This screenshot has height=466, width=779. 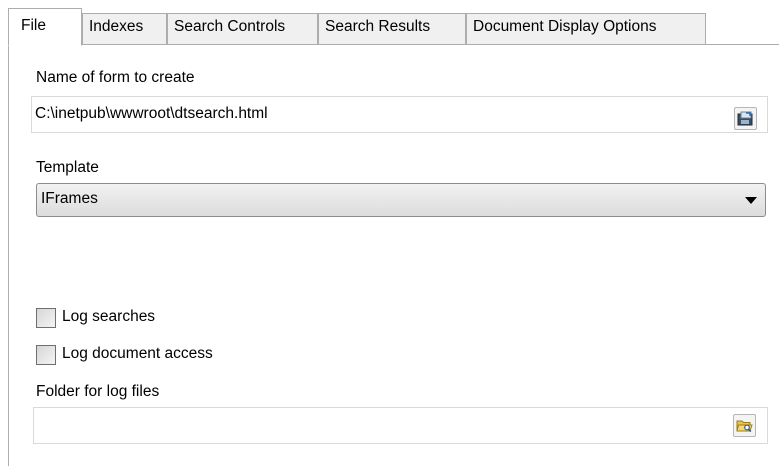 What do you see at coordinates (67, 167) in the screenshot?
I see `template-label: Template` at bounding box center [67, 167].